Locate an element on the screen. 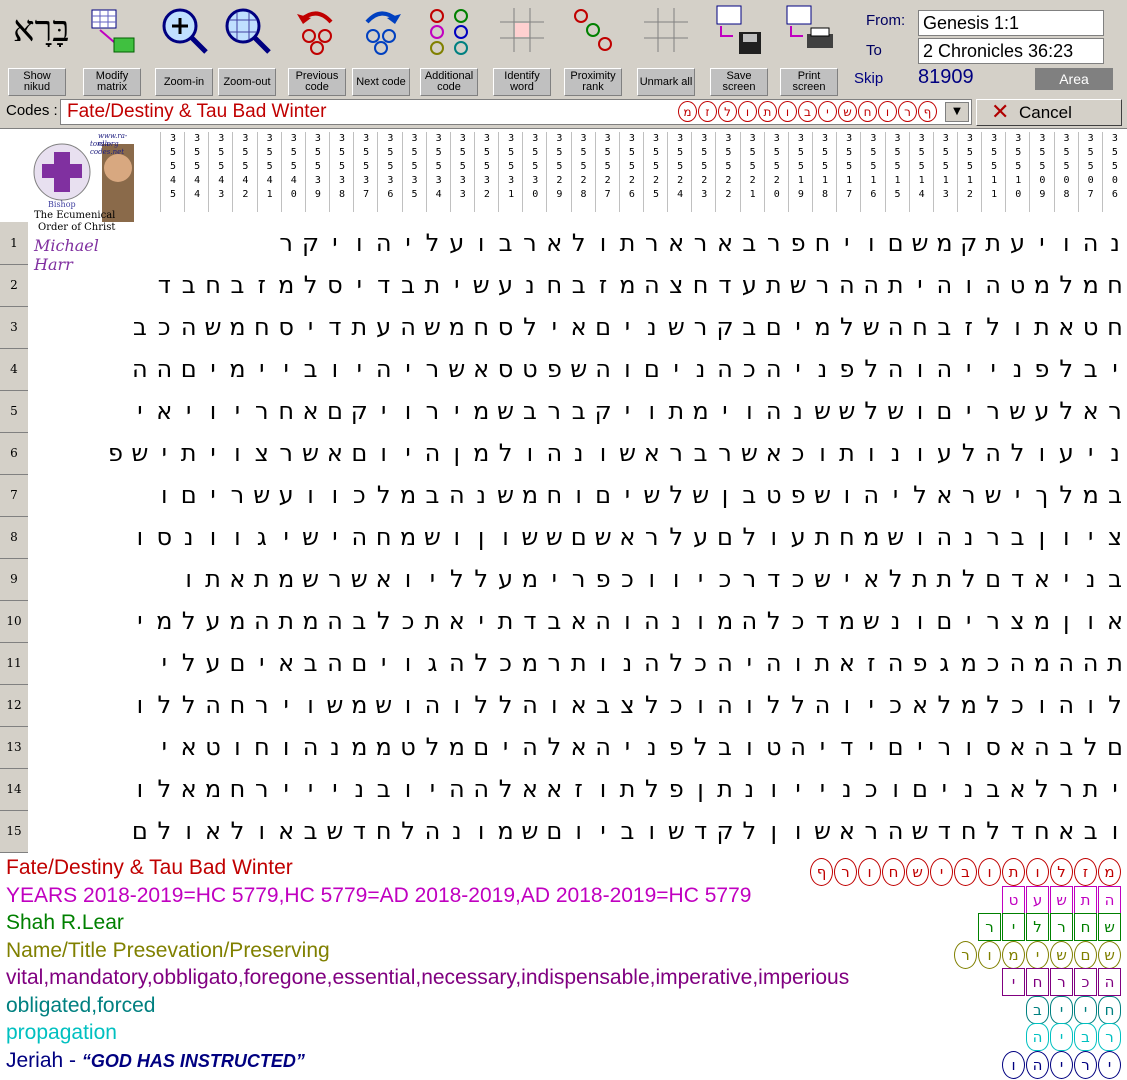 This screenshot has height=1080, width=1127. cancel-button: ✕ Cancel is located at coordinates (1049, 112).